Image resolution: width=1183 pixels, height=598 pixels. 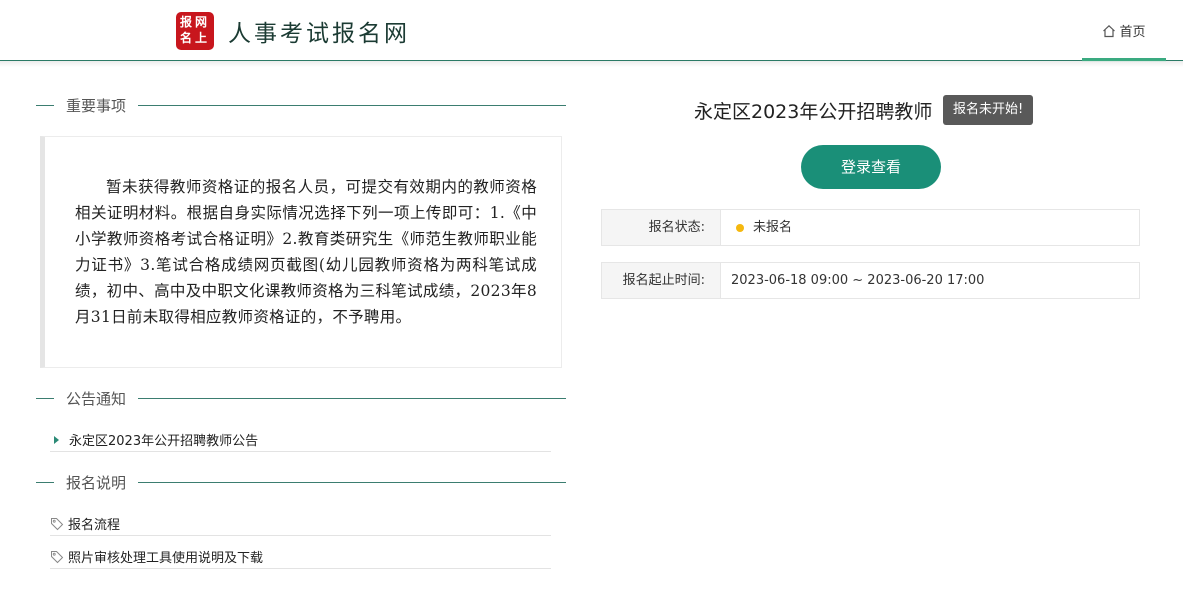 What do you see at coordinates (319, 34) in the screenshot?
I see `site-title: 人事考试报名网` at bounding box center [319, 34].